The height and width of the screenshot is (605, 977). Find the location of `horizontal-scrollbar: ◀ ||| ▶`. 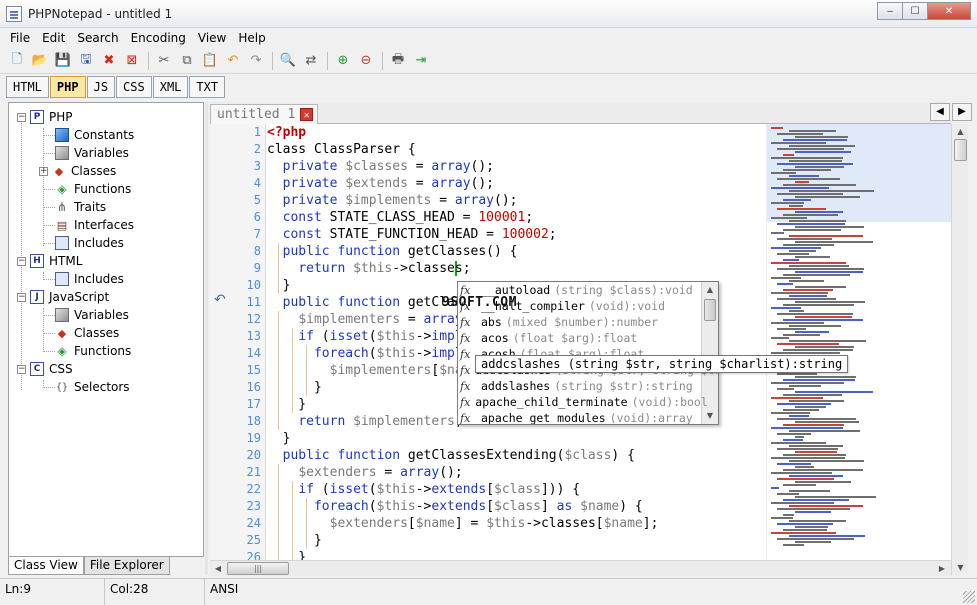

horizontal-scrollbar: ◀ ||| ▶ is located at coordinates (580, 568).